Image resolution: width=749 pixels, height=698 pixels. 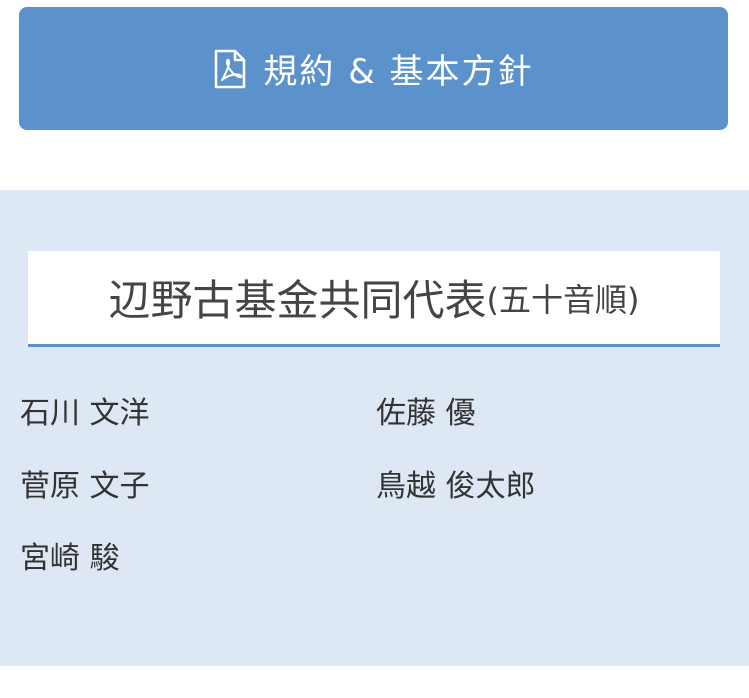 What do you see at coordinates (85, 486) in the screenshot?
I see `representative-name: 菅原 文子` at bounding box center [85, 486].